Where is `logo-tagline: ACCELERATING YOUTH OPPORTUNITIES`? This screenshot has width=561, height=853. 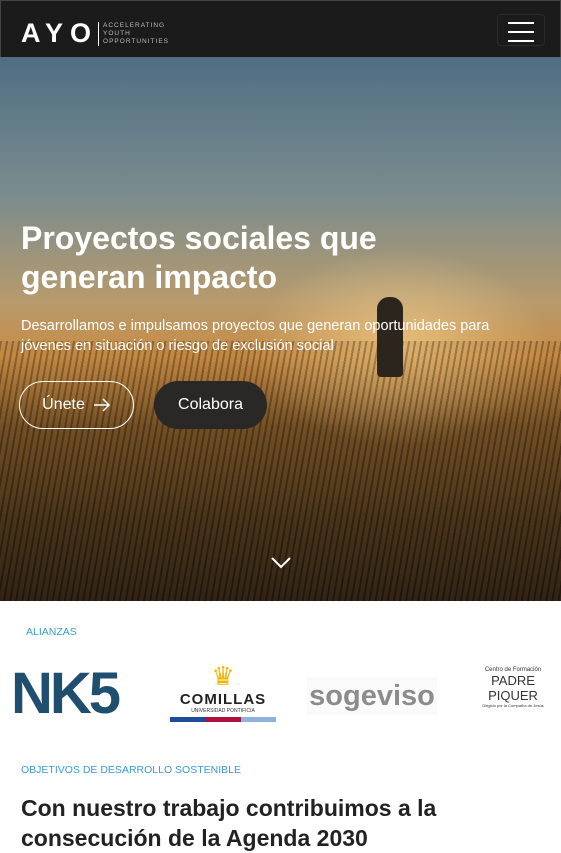 logo-tagline: ACCELERATING YOUTH OPPORTUNITIES is located at coordinates (136, 34).